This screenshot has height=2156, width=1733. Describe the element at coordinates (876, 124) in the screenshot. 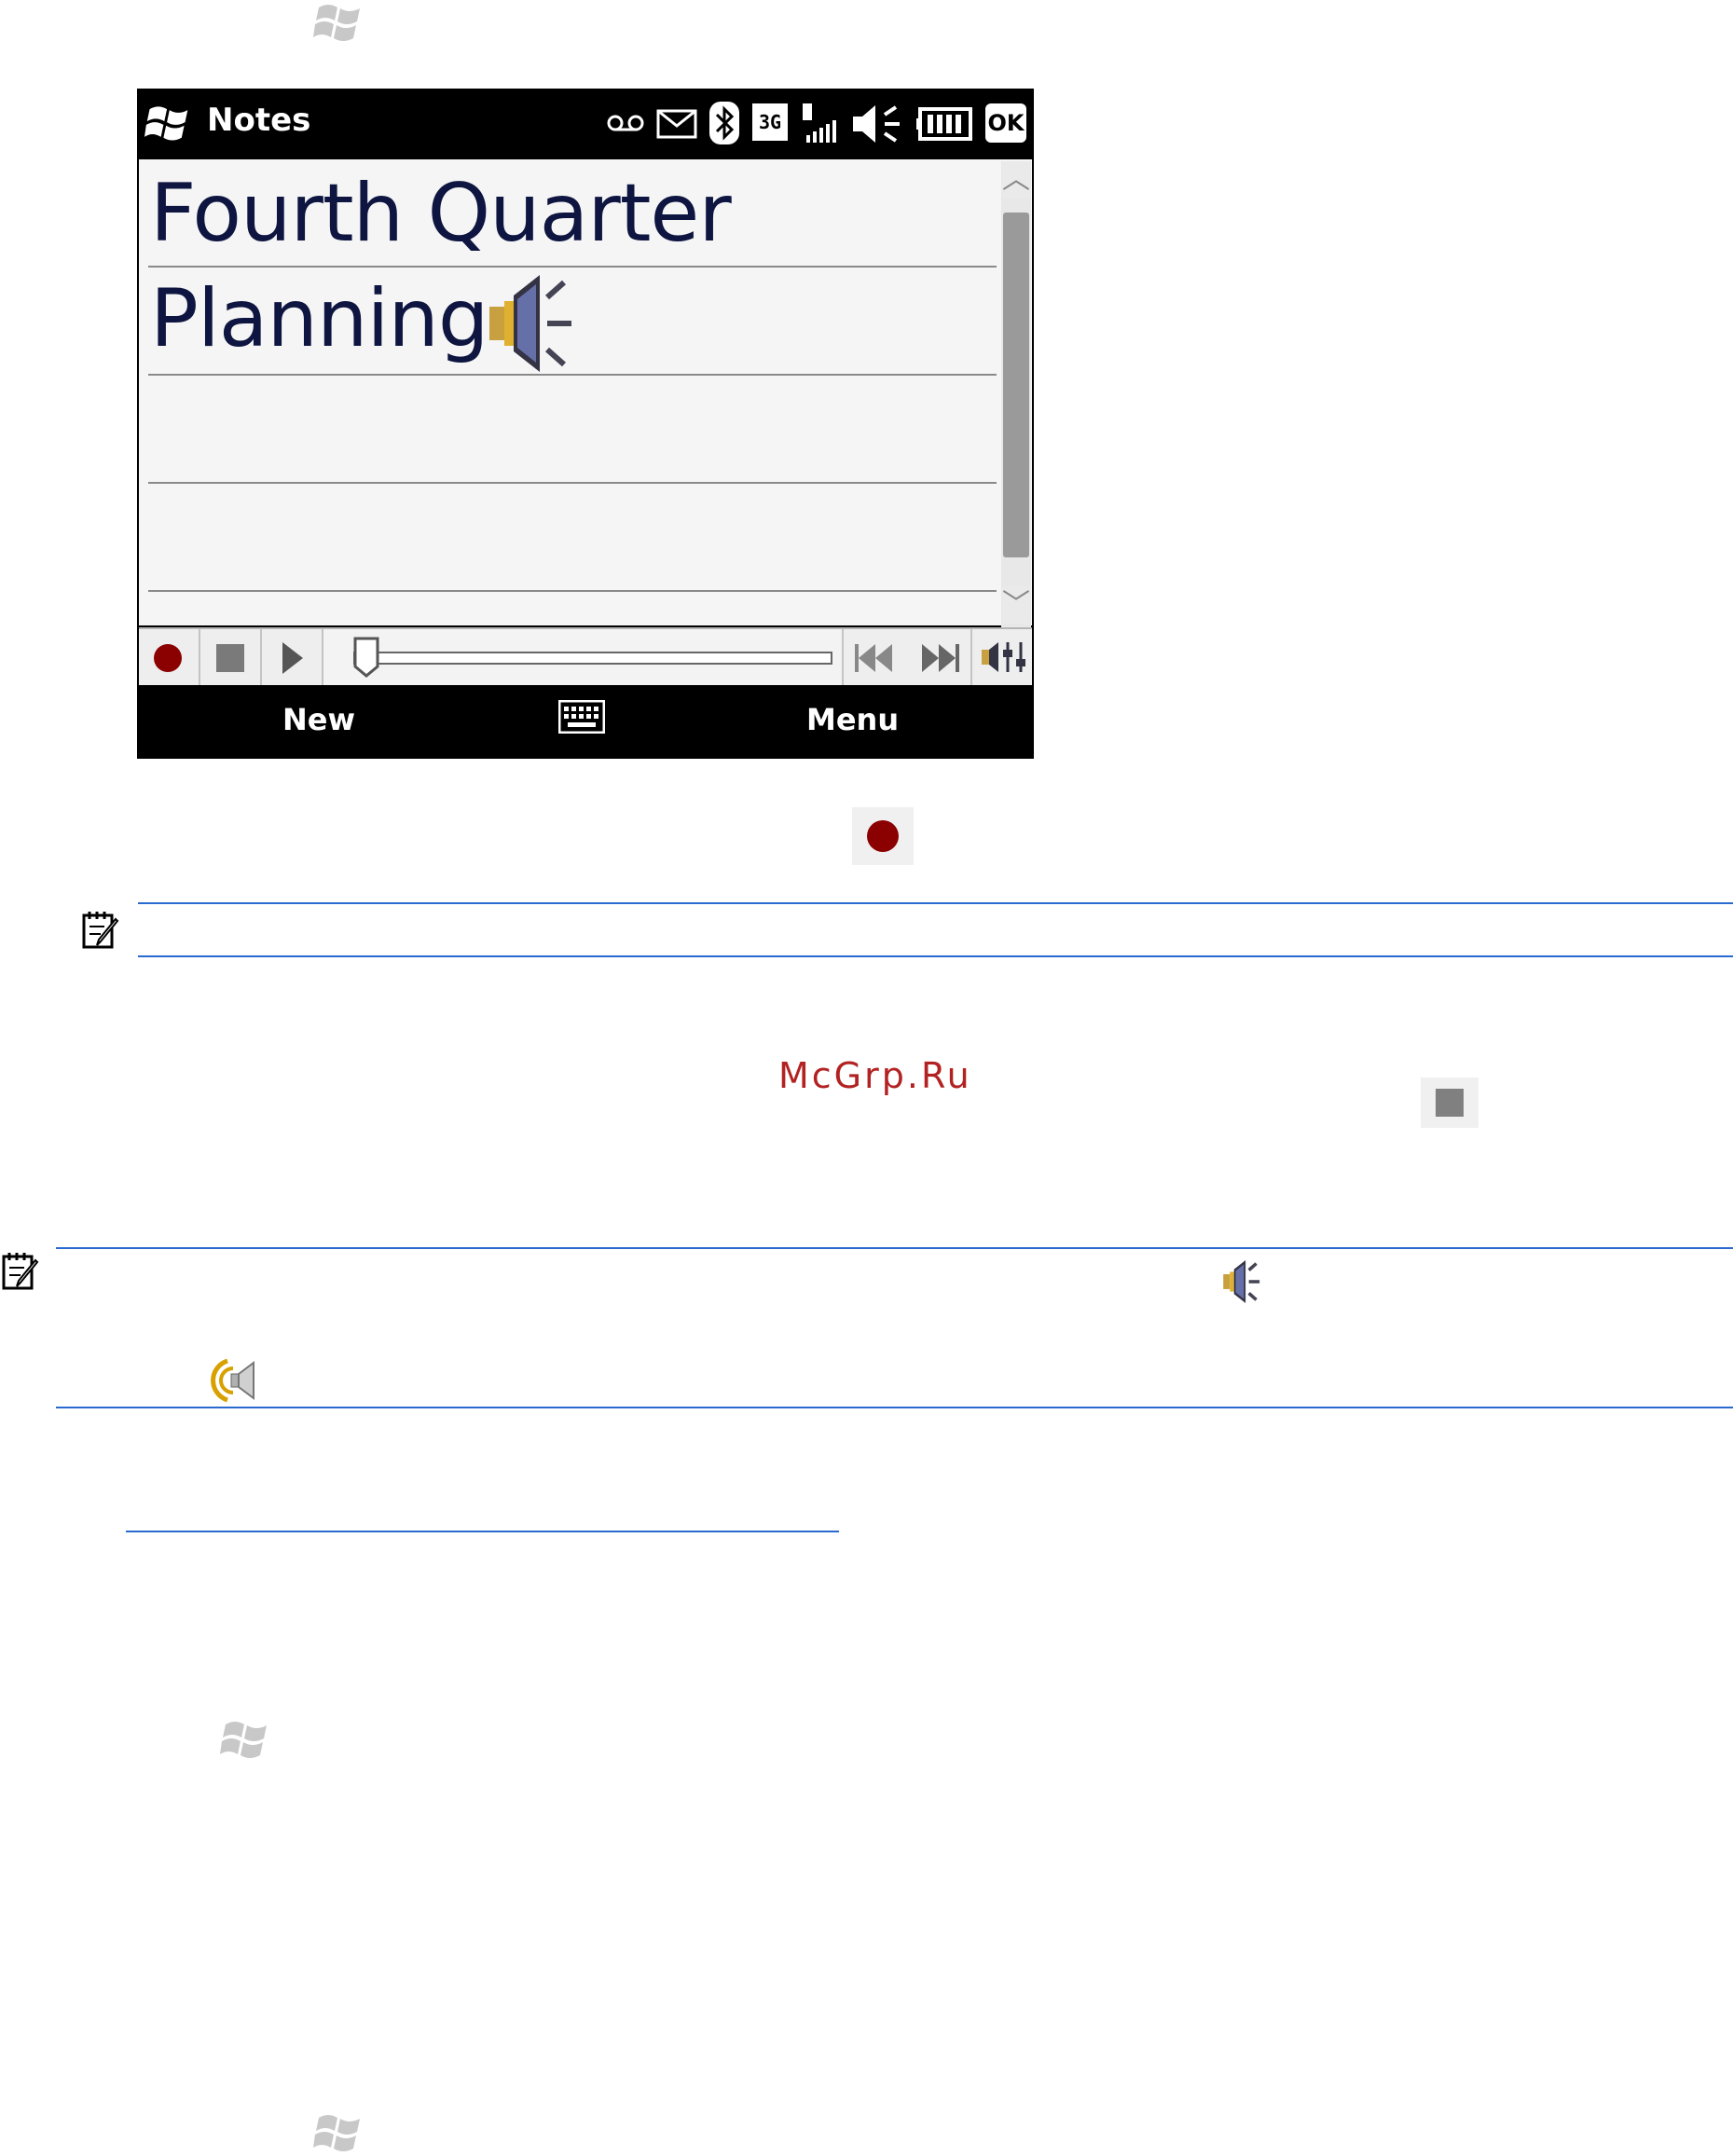

I see `volume-icon` at that location.